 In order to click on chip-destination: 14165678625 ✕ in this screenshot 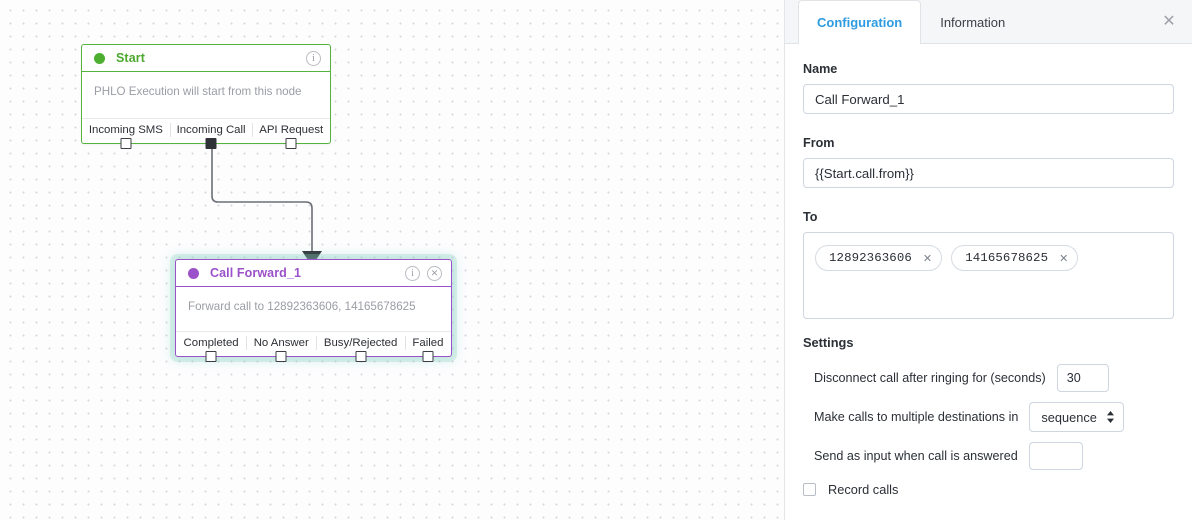, I will do `click(1015, 258)`.